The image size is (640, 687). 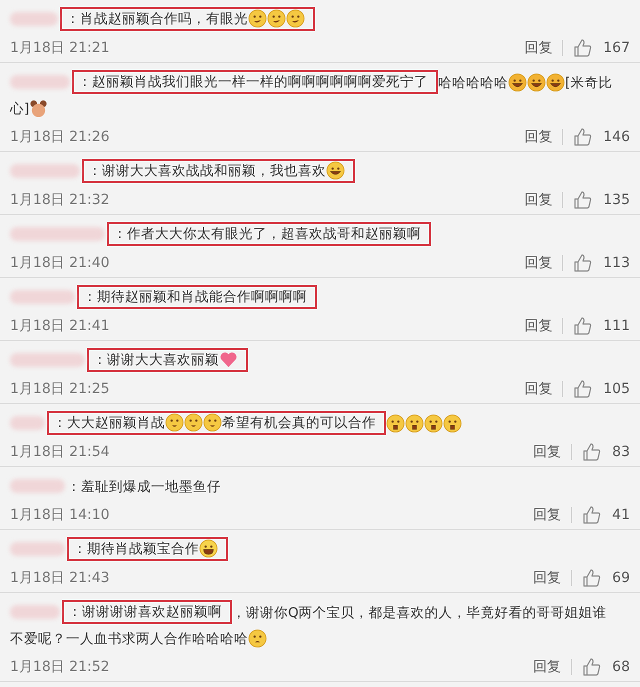 What do you see at coordinates (253, 82) in the screenshot?
I see `comment-text: ：赵丽颖肖战我们眼光一样一样的啊啊啊啊啊啊爱死宁了` at bounding box center [253, 82].